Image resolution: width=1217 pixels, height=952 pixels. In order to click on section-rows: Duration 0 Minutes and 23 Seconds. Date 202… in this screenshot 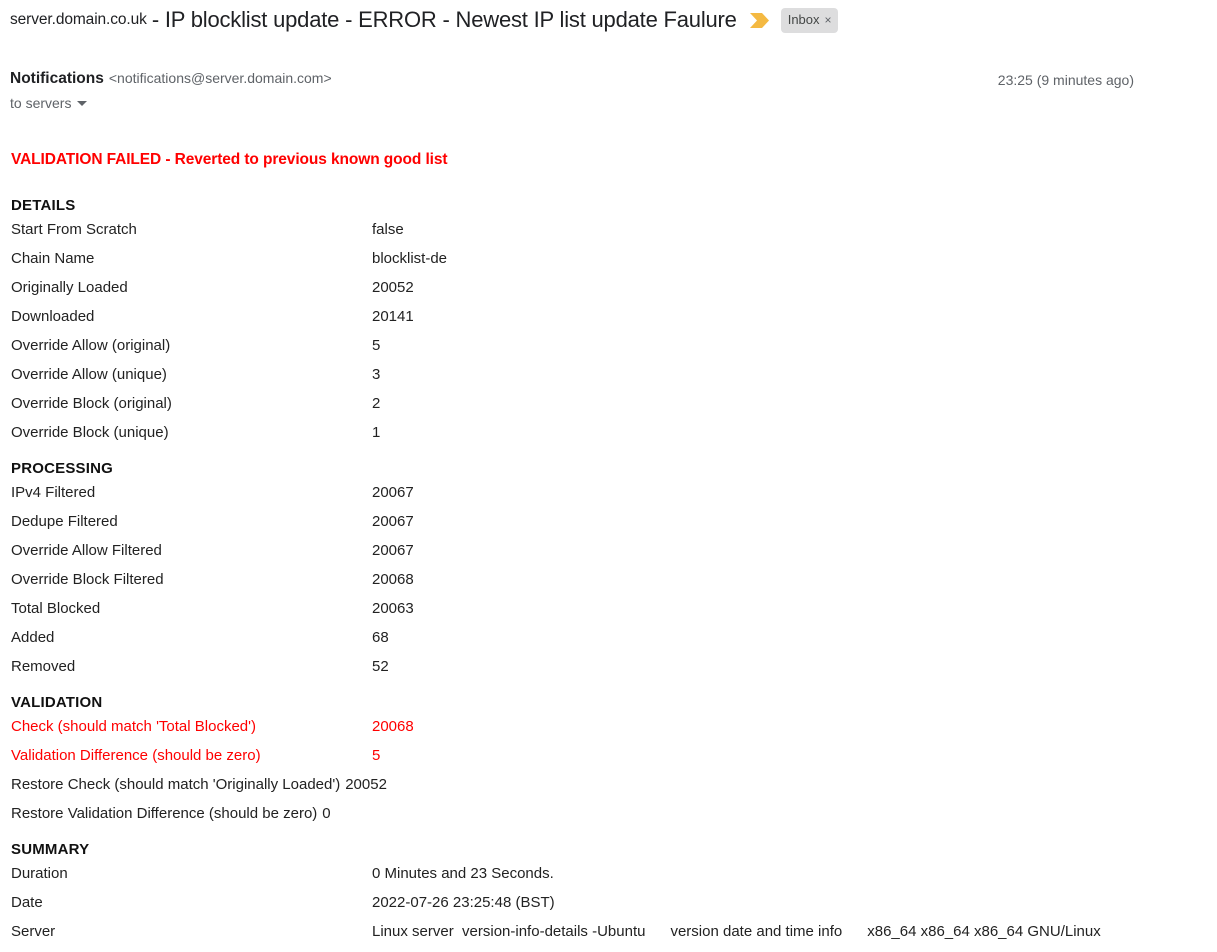, I will do `click(614, 908)`.